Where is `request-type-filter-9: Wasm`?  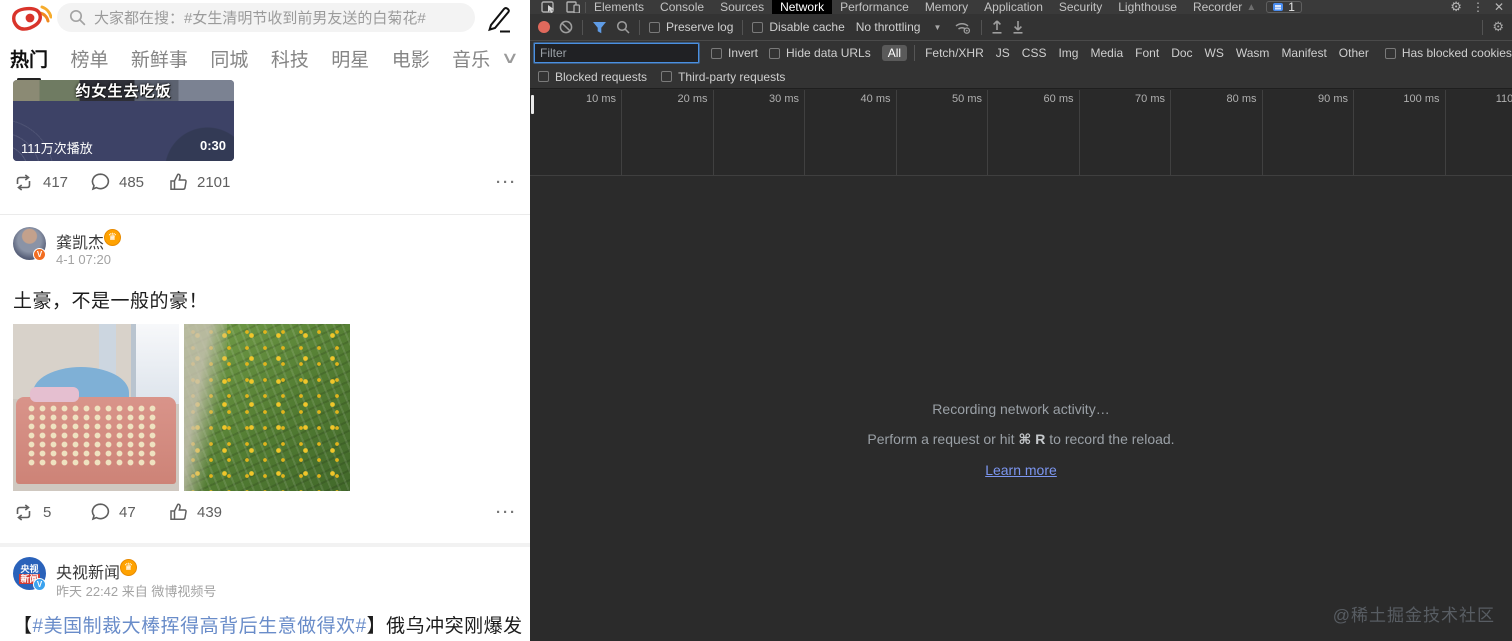 request-type-filter-9: Wasm is located at coordinates (1253, 53).